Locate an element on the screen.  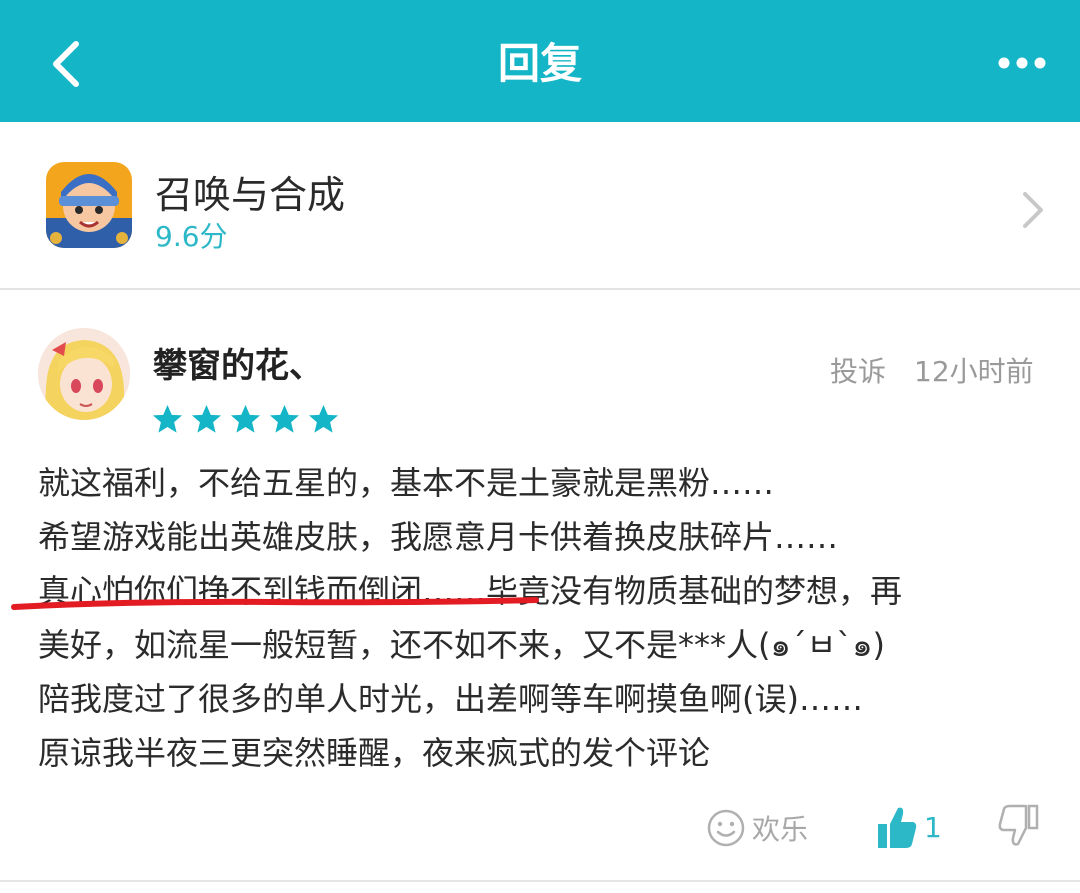
fun-button: 欢乐 is located at coordinates (757, 828).